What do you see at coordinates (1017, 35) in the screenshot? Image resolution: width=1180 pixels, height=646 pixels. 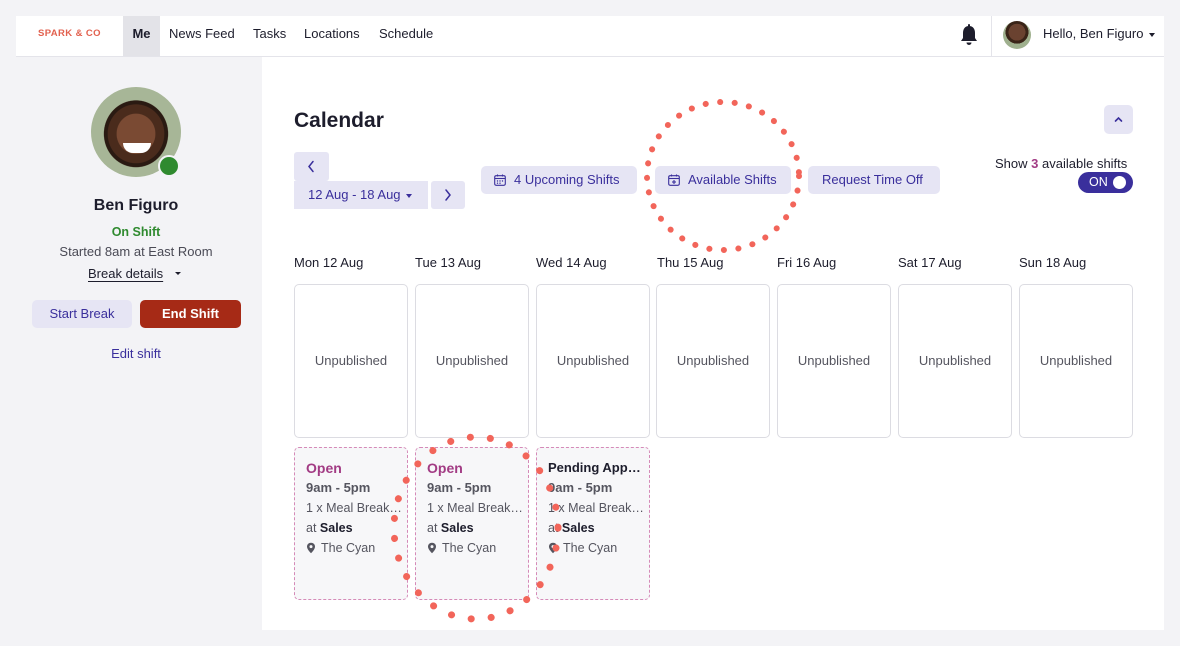 I see `user-avatar` at bounding box center [1017, 35].